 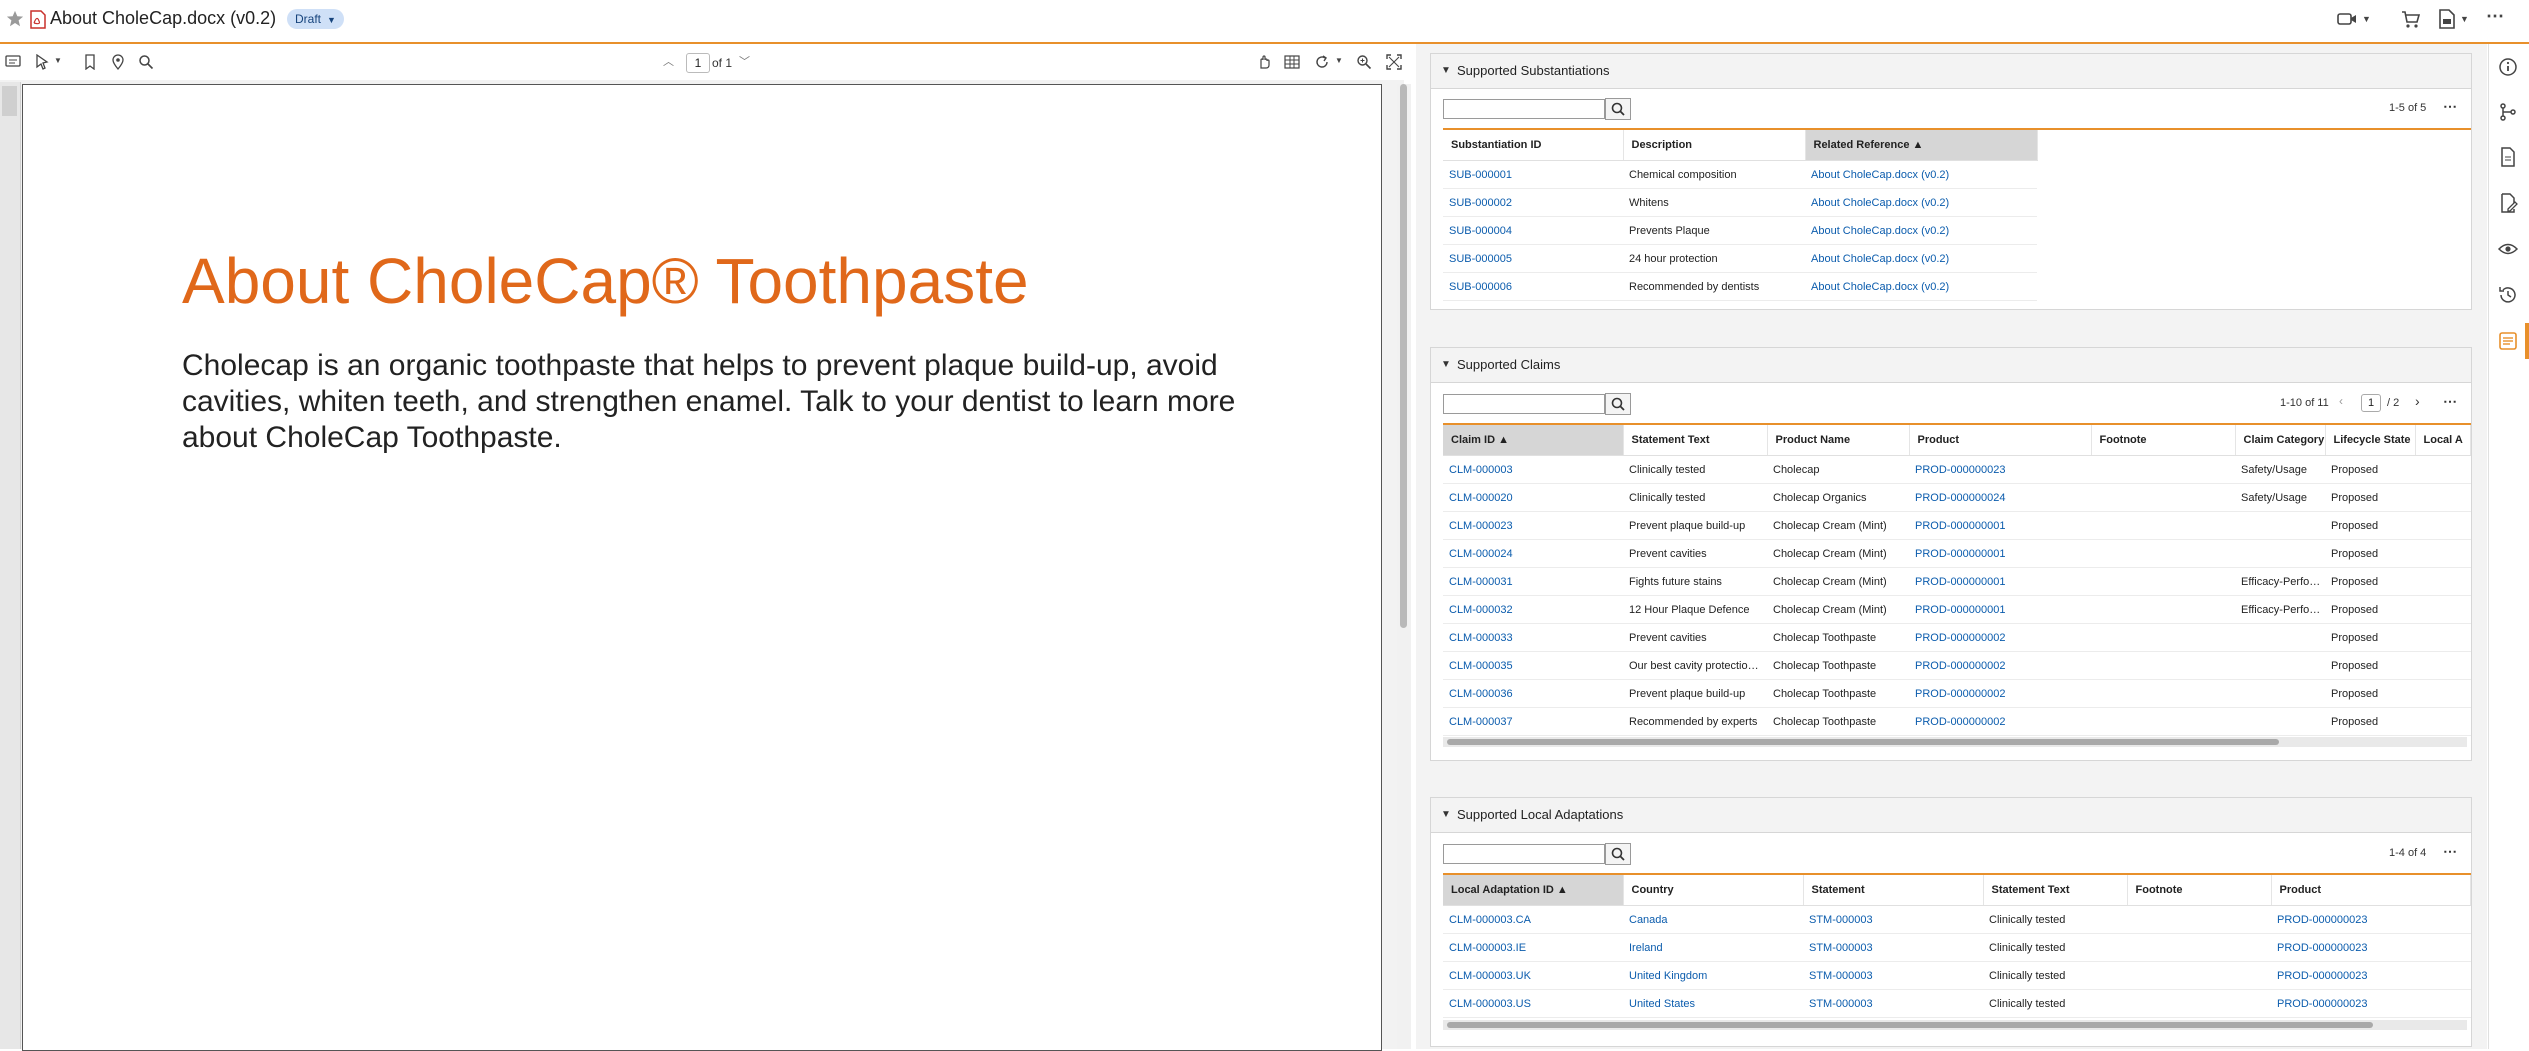 What do you see at coordinates (1533, 525) in the screenshot?
I see `record-link: CLM-000023` at bounding box center [1533, 525].